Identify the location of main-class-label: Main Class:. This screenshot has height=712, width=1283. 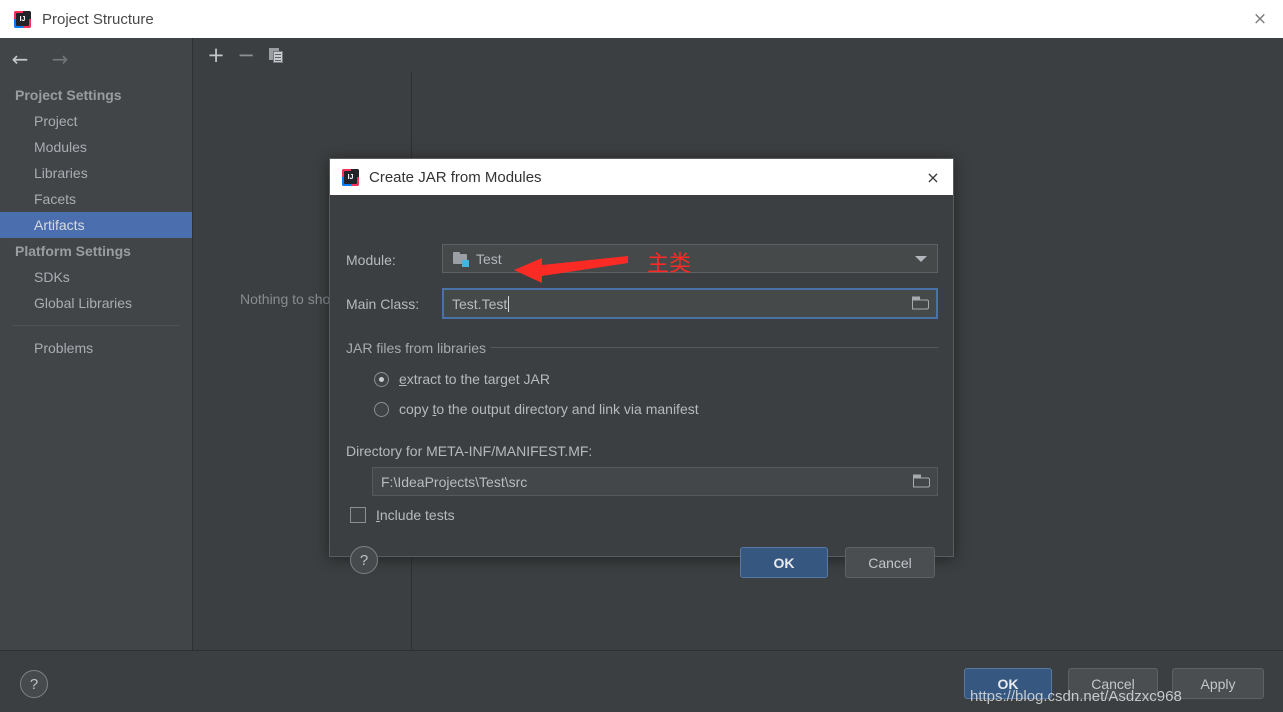
(383, 304).